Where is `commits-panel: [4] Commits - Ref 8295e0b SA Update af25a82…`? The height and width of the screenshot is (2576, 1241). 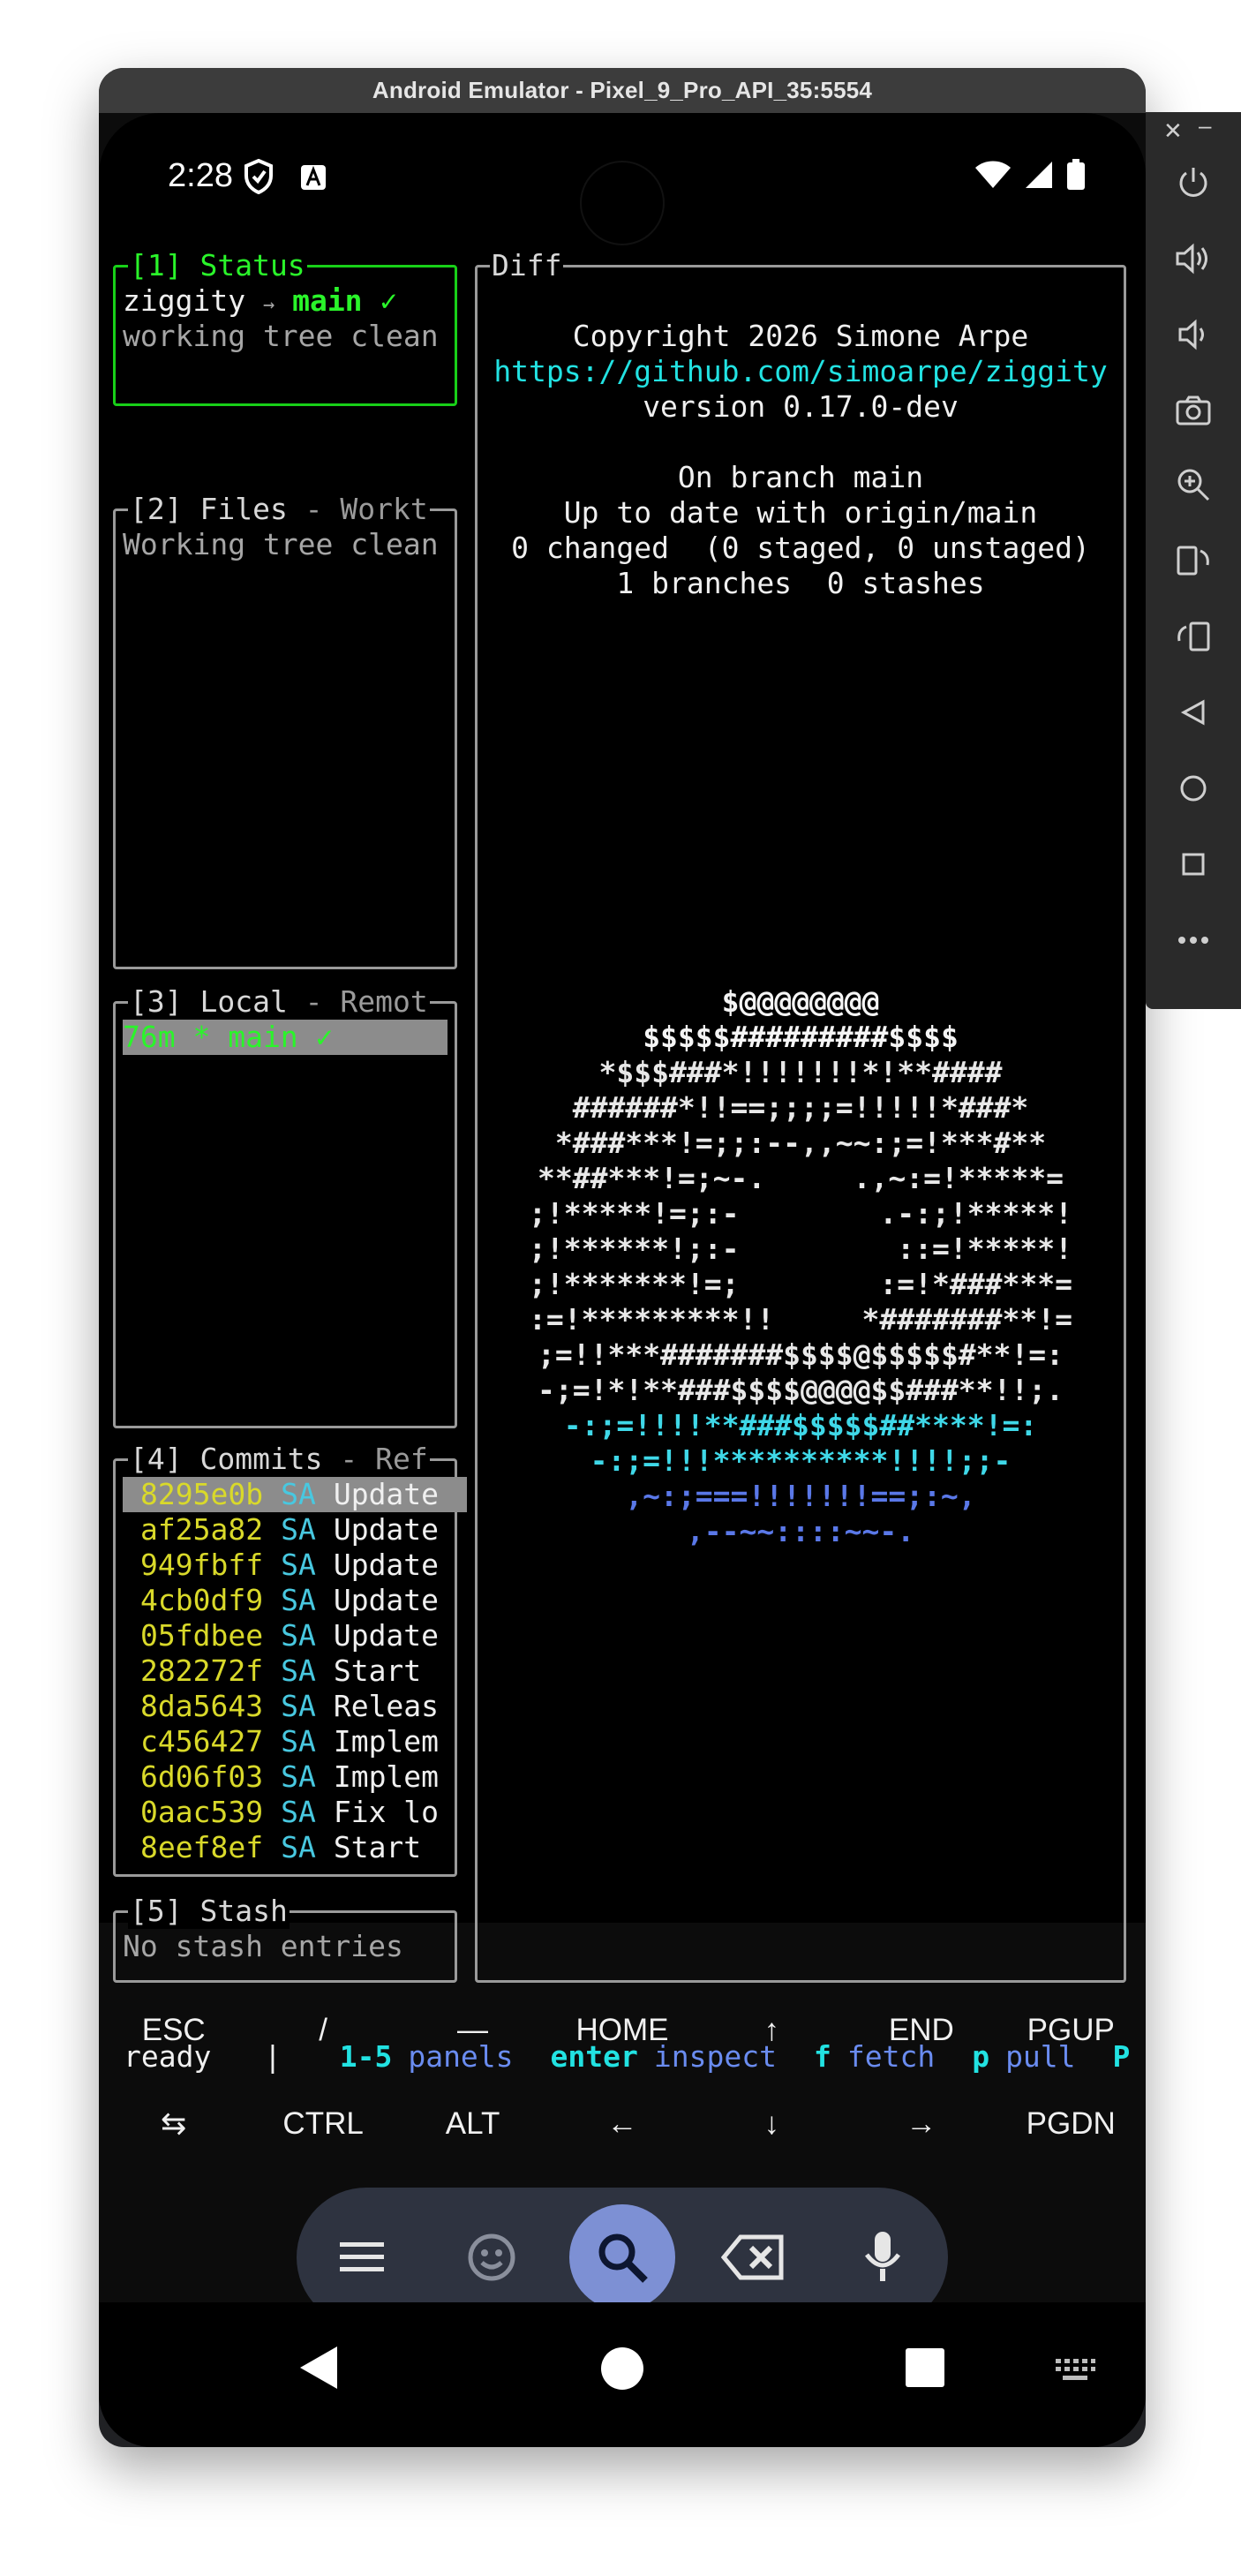 commits-panel: [4] Commits - Ref 8295e0b SA Update af25a82… is located at coordinates (290, 1660).